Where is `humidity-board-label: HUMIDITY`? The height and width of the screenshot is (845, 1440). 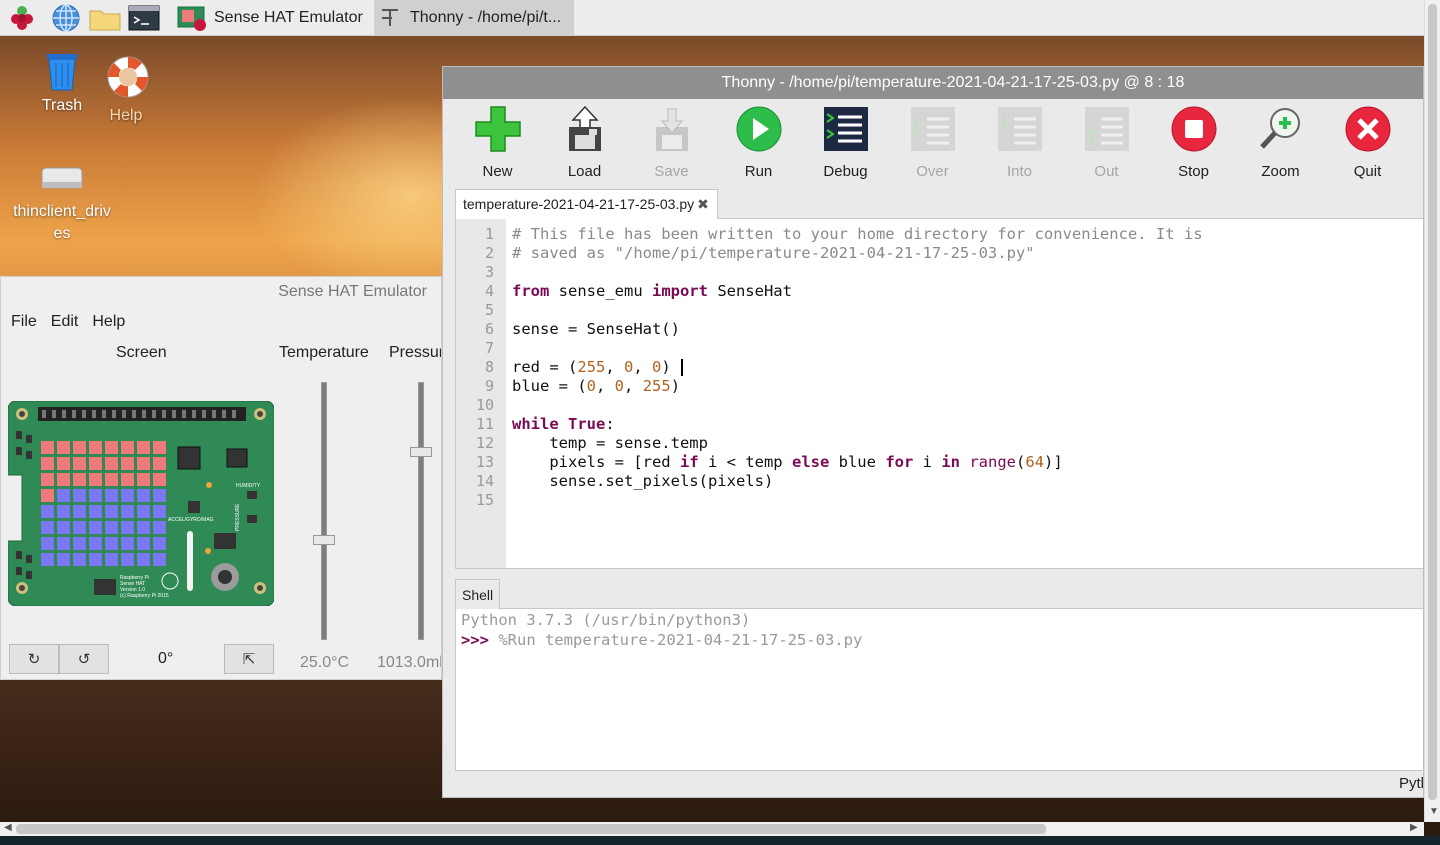
humidity-board-label: HUMIDITY is located at coordinates (248, 486).